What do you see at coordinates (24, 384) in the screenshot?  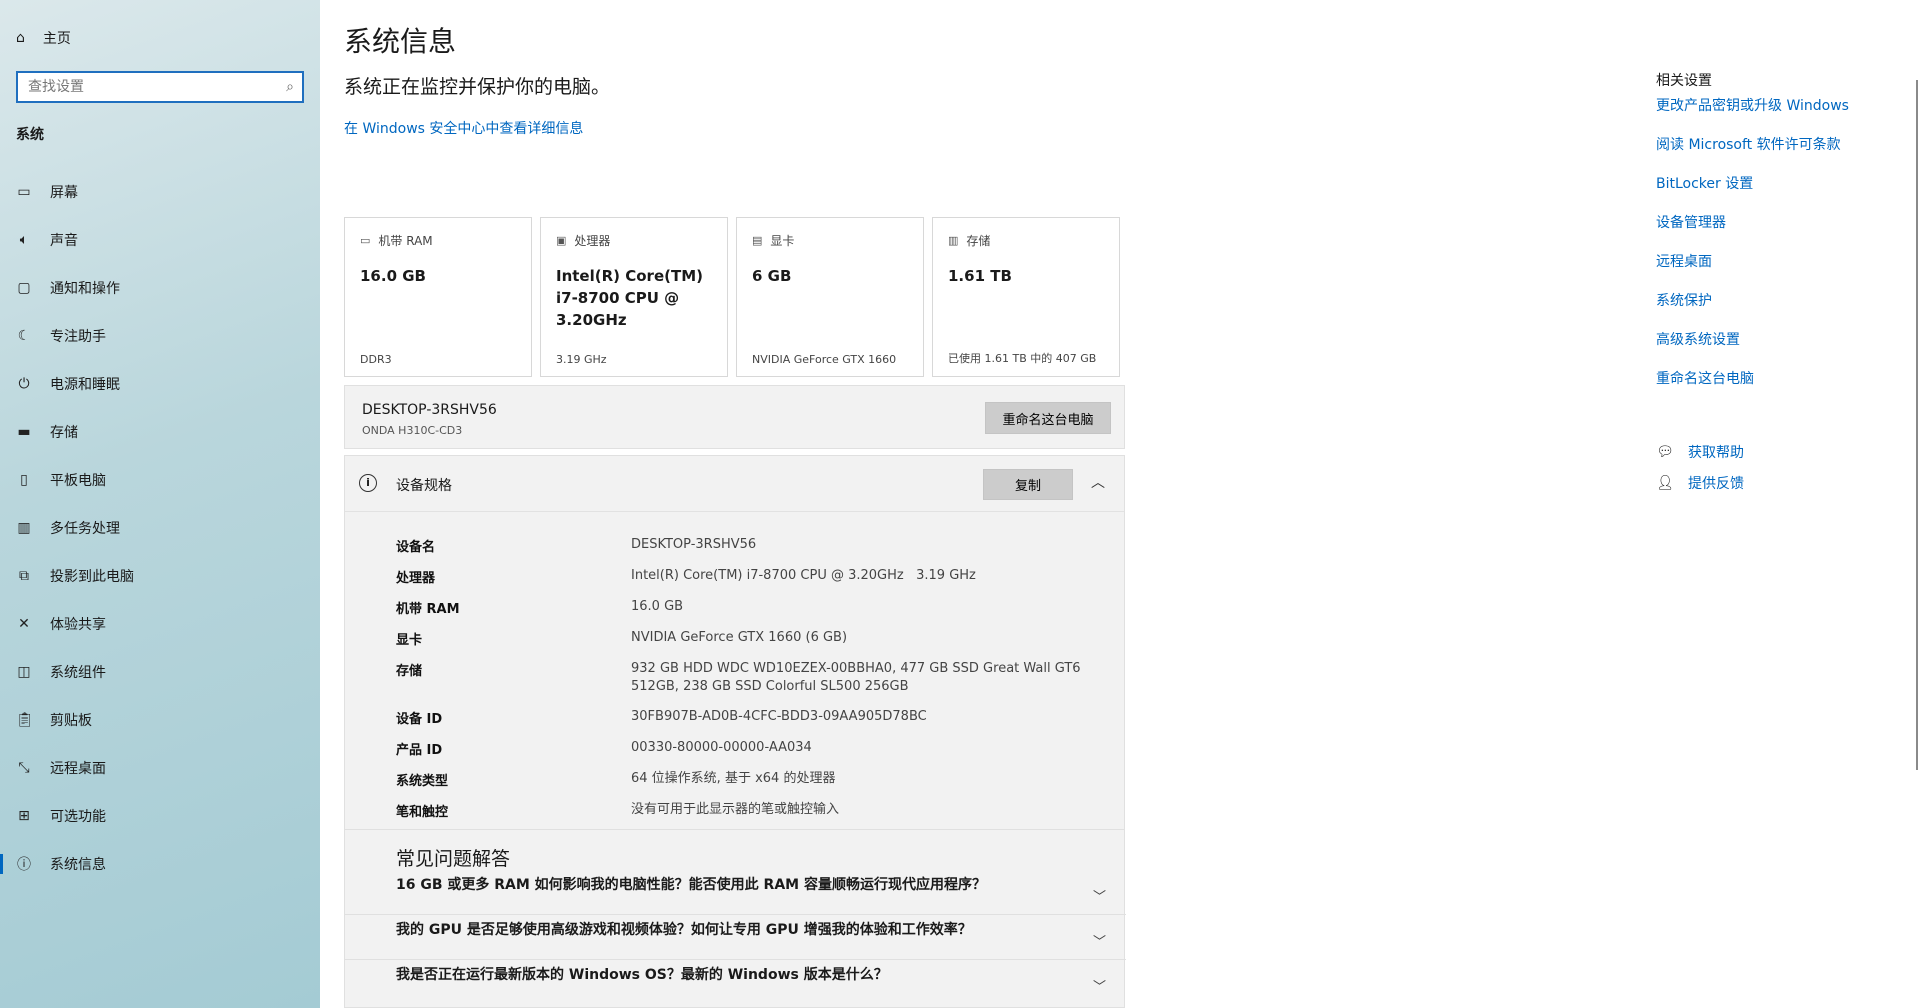 I see `power-icon: ⏻` at bounding box center [24, 384].